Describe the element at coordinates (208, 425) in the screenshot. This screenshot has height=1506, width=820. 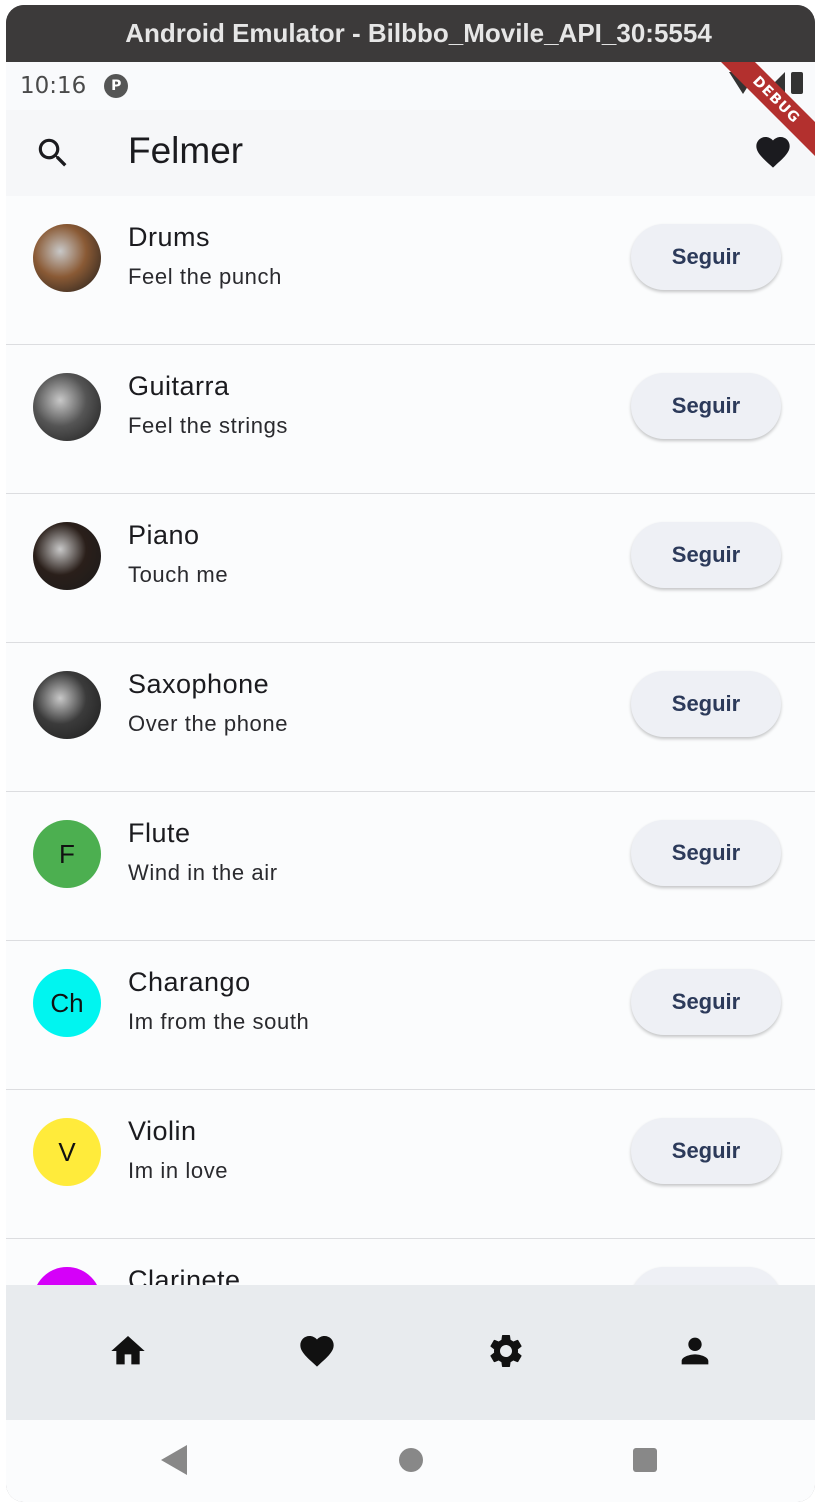
I see `item-subtitle: Feel the strings` at that location.